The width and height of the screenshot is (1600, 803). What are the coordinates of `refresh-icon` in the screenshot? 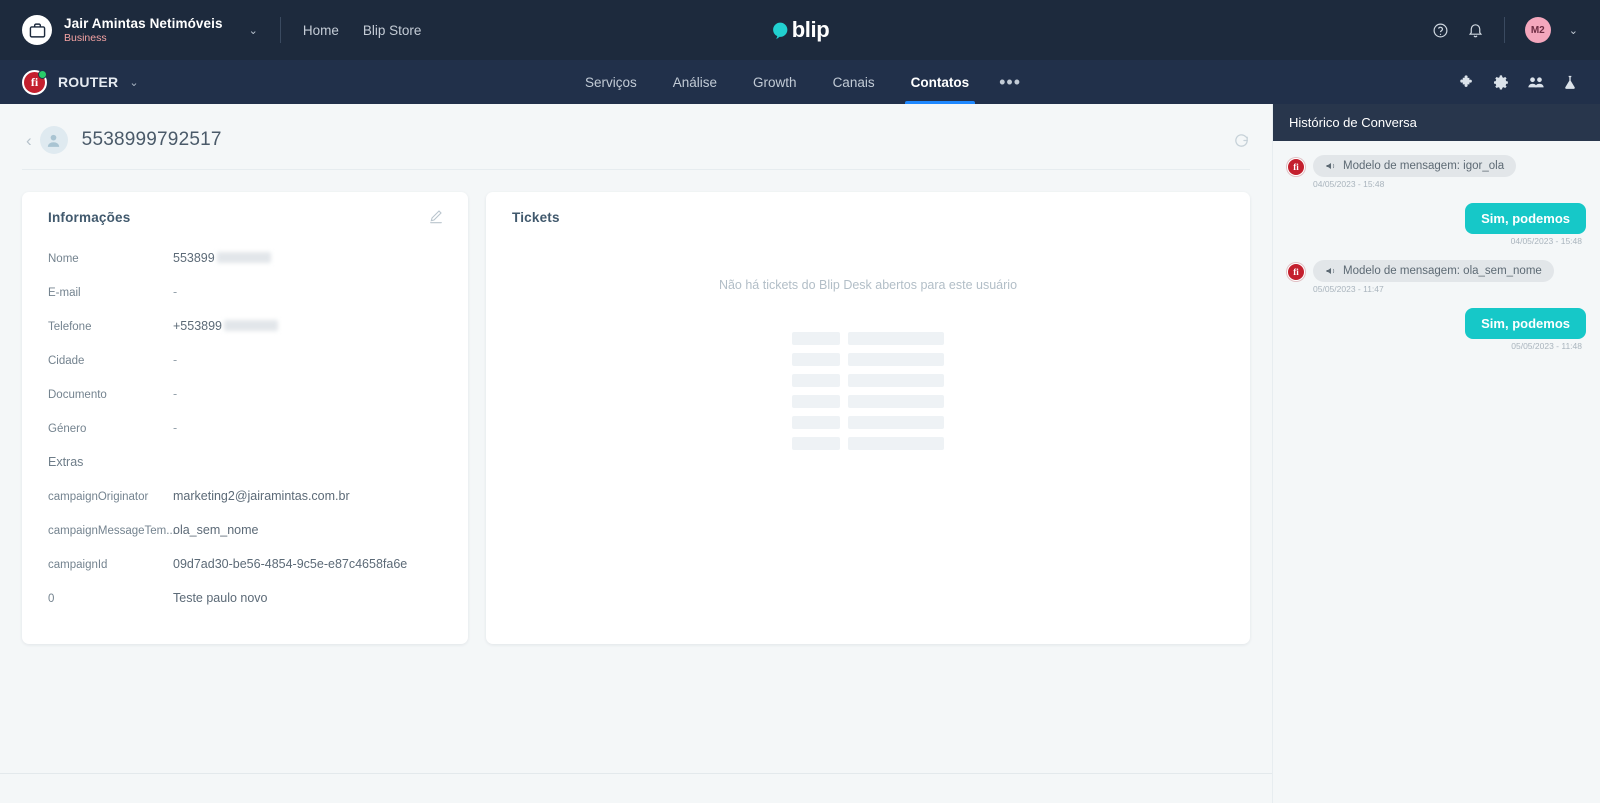 It's located at (1241, 140).